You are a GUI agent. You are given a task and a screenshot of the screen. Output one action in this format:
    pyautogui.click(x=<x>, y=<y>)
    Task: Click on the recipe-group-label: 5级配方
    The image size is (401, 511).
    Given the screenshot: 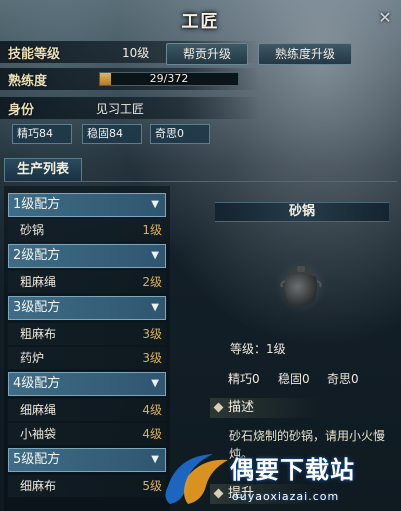 What is the action you would take?
    pyautogui.click(x=37, y=459)
    